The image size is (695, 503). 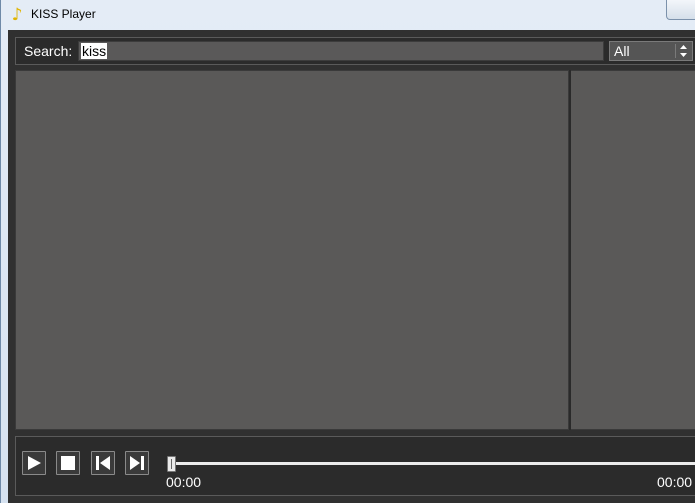 I want to click on elapsed-time: 00:00, so click(x=184, y=482).